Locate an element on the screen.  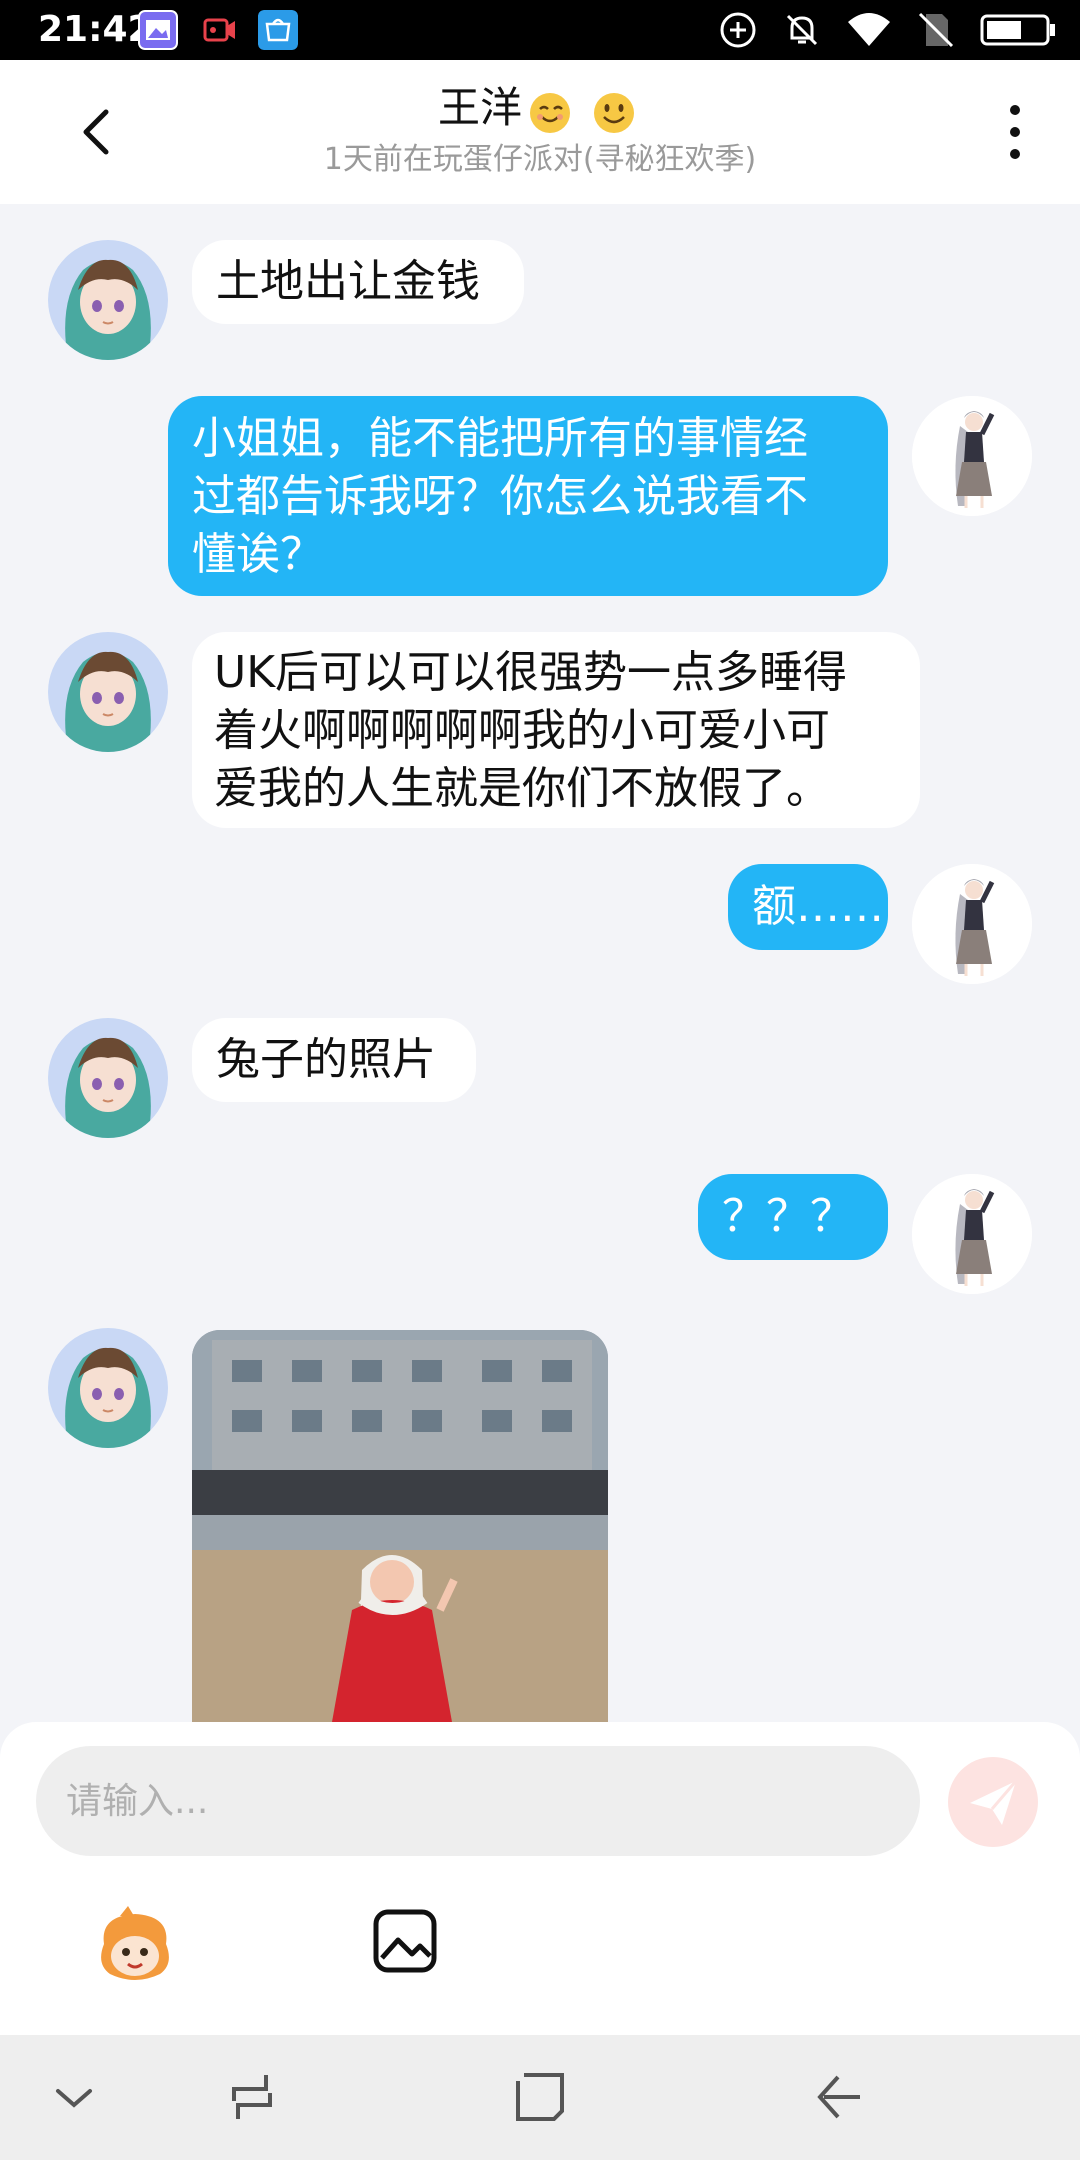
emoji-sticker-icon is located at coordinates (135, 1946).